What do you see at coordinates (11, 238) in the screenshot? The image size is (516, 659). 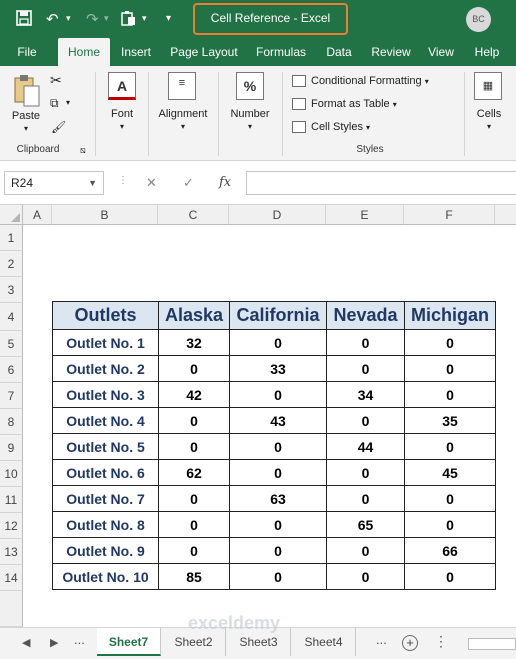 I see `row-header-1: 1` at bounding box center [11, 238].